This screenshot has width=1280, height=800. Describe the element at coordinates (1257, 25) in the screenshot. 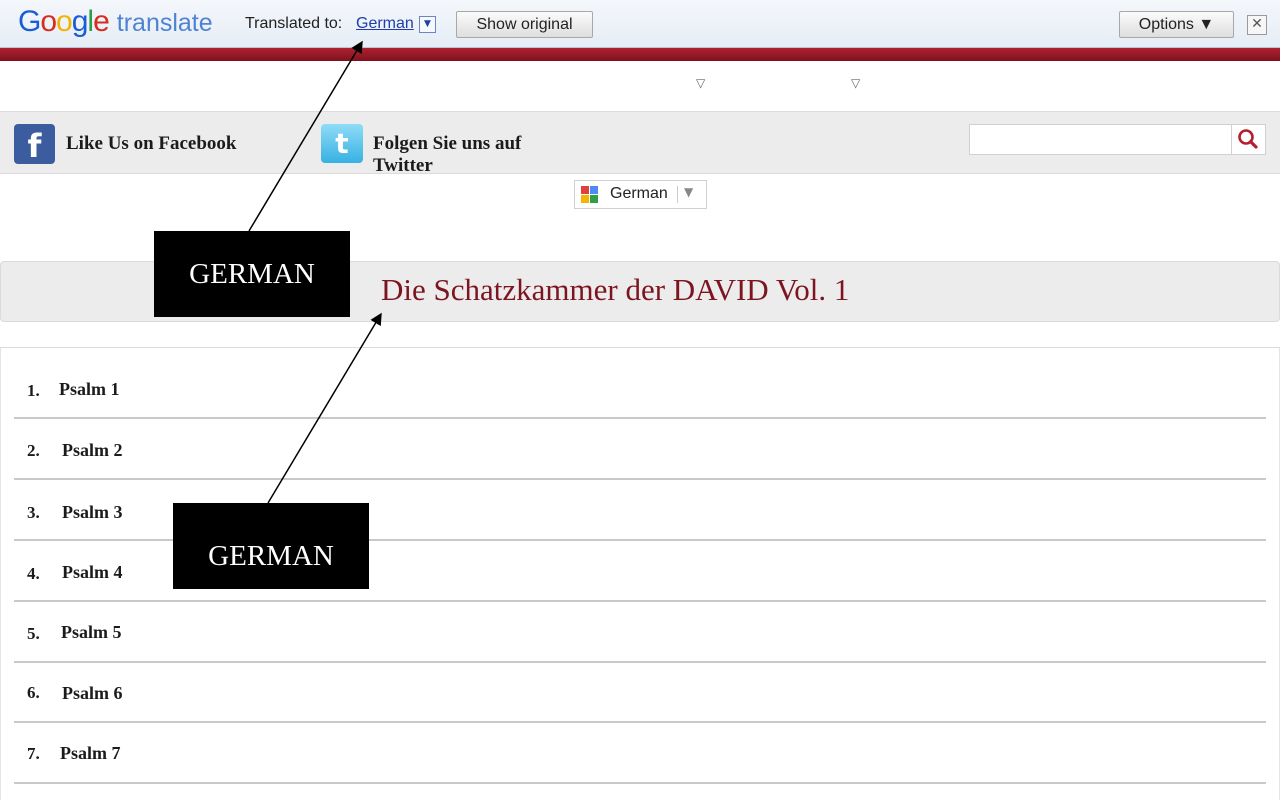

I see `close-icon: ✕` at that location.